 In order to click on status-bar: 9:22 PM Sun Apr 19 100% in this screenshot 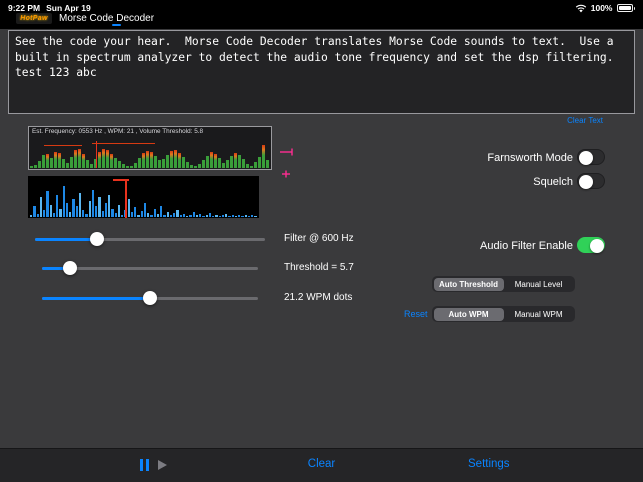, I will do `click(321, 7)`.